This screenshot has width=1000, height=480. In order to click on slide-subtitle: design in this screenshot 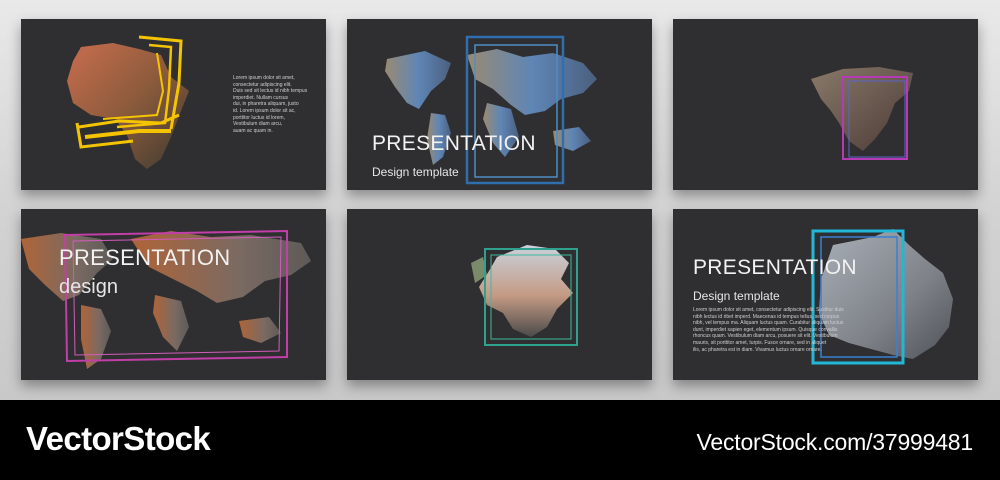, I will do `click(88, 287)`.